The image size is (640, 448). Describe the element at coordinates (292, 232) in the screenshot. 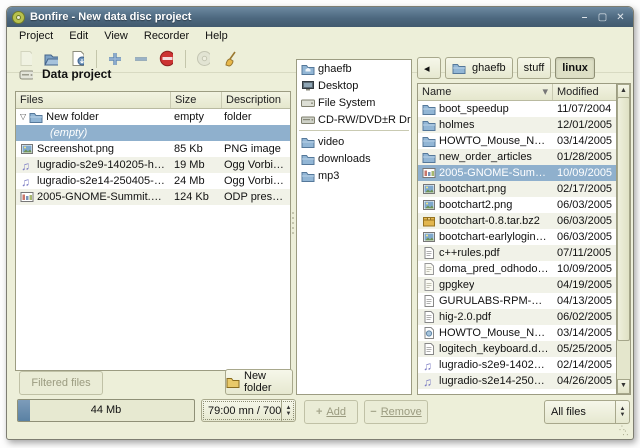

I see `pane-splitter` at that location.